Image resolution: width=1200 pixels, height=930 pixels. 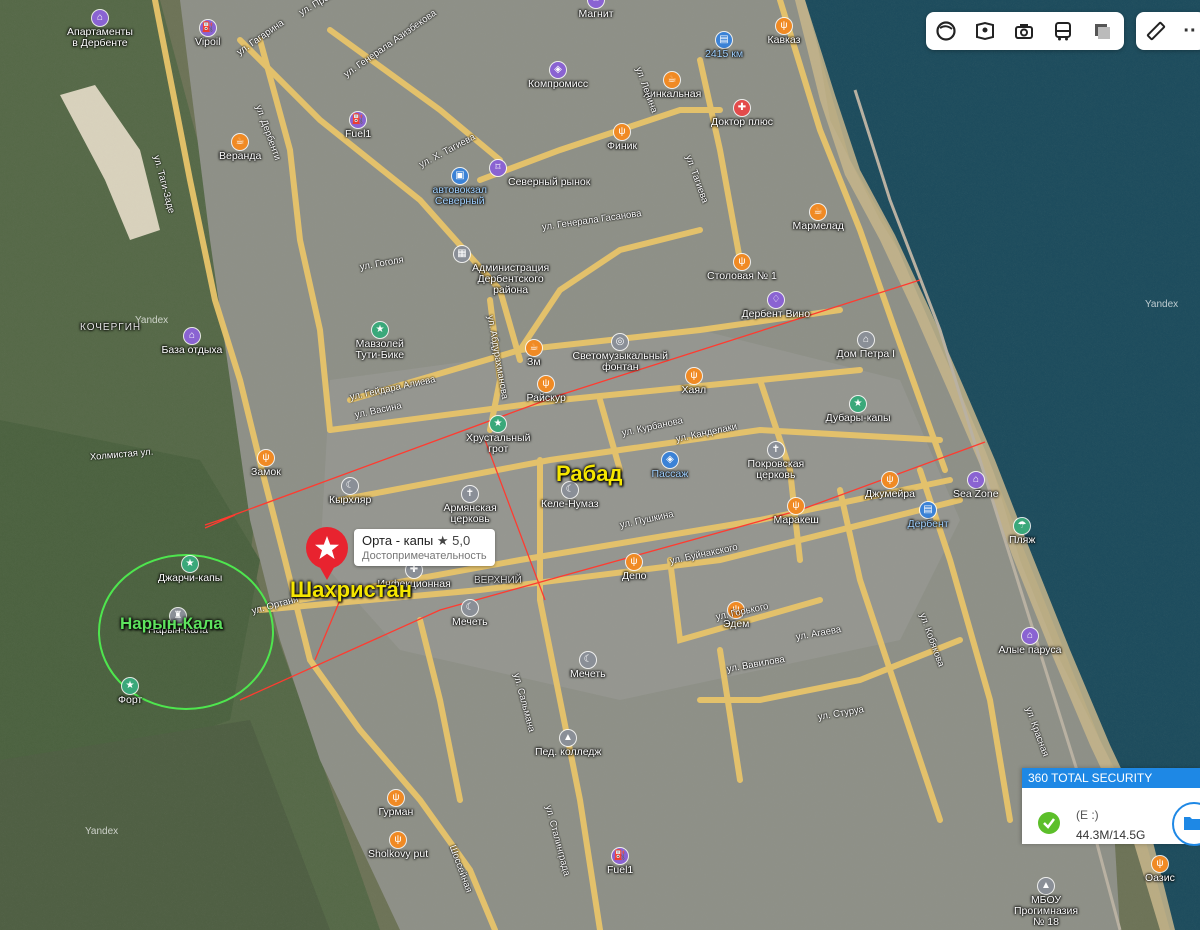 What do you see at coordinates (266, 472) in the screenshot?
I see `poi-label-zamok: Замок` at bounding box center [266, 472].